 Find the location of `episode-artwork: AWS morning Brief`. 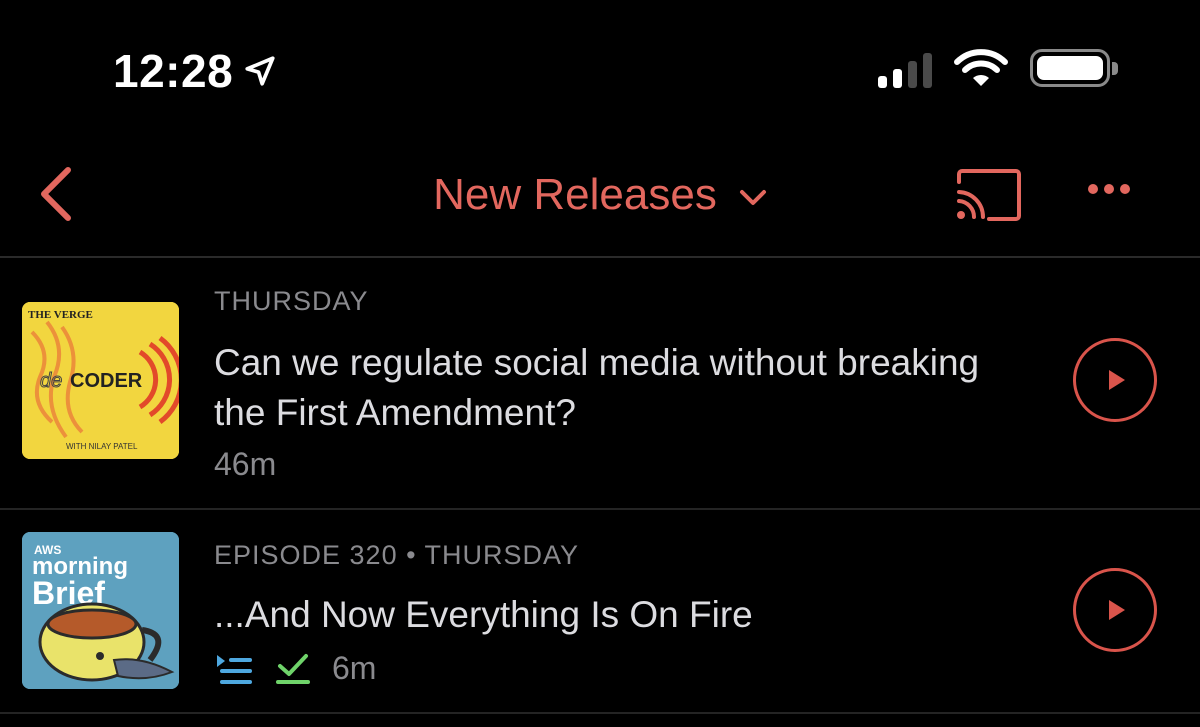

episode-artwork: AWS morning Brief is located at coordinates (100, 610).